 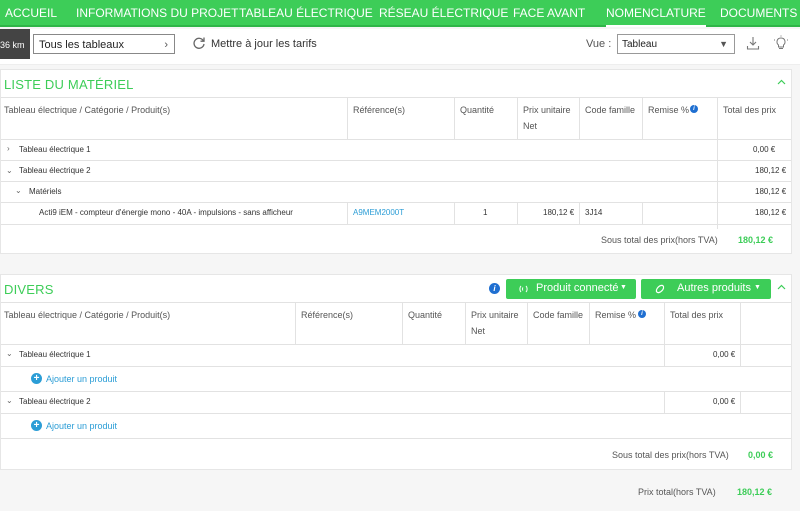 I want to click on tab-tableau-electrique: TABLEAU ÉLECTRIQUE, so click(x=306, y=13).